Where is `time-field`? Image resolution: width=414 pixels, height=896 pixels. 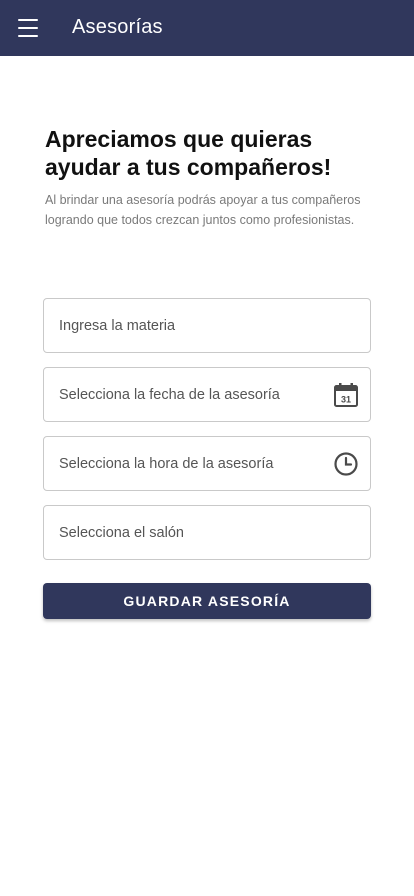 time-field is located at coordinates (207, 463).